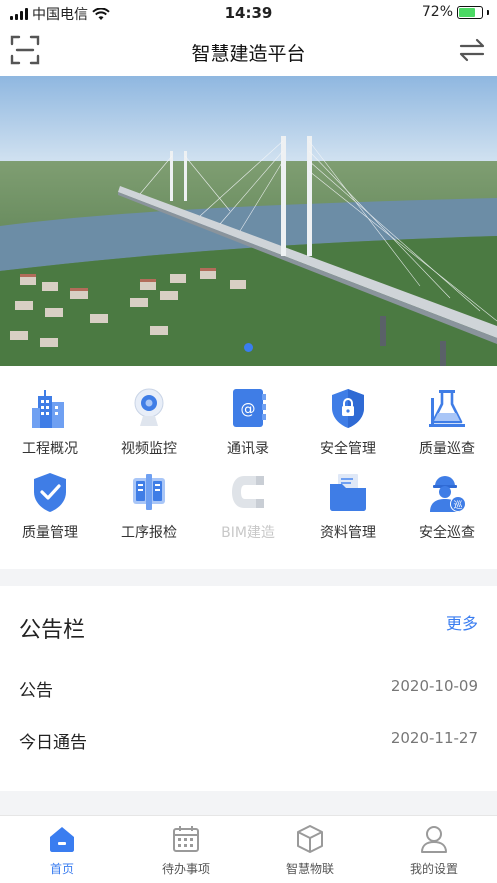 The width and height of the screenshot is (497, 883). I want to click on tab-label: 我的设置, so click(433, 869).